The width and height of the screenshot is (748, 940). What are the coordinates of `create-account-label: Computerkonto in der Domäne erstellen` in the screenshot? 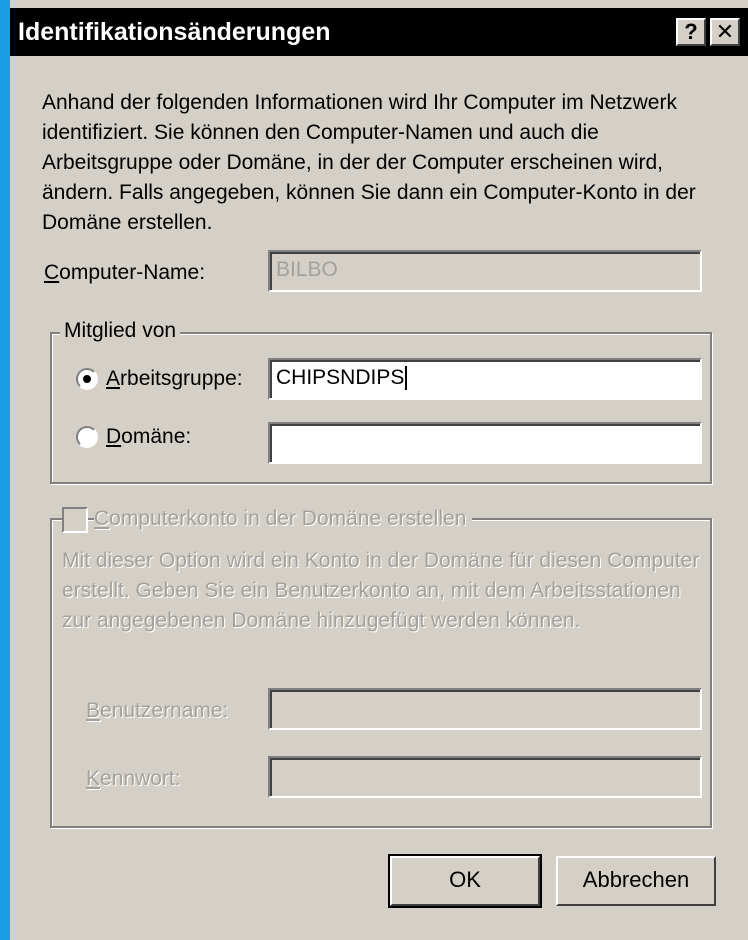 It's located at (283, 519).